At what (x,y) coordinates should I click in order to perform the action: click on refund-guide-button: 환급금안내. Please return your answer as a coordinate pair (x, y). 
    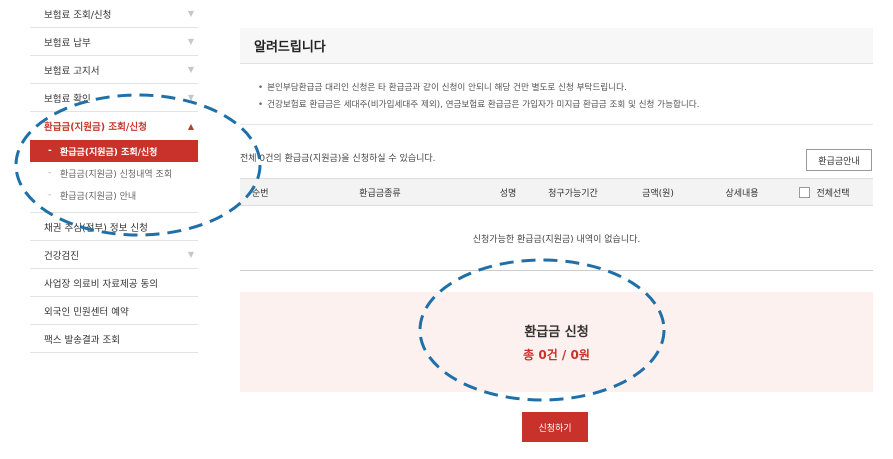
    Looking at the image, I should click on (839, 160).